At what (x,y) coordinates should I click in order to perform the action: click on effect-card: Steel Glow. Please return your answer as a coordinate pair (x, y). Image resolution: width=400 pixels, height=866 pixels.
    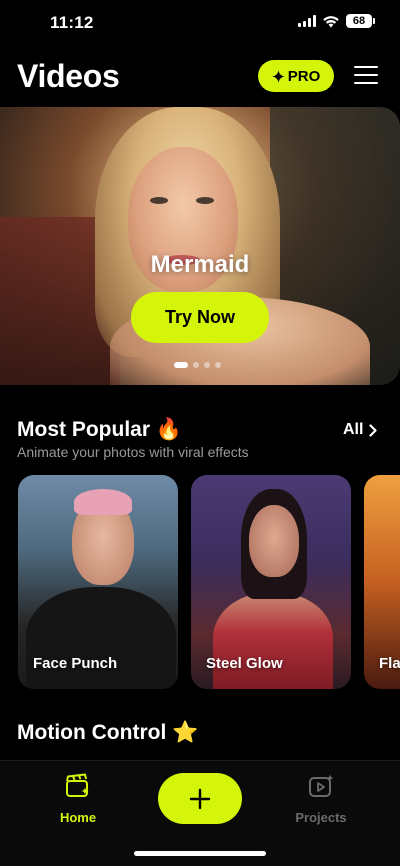
    Looking at the image, I should click on (271, 582).